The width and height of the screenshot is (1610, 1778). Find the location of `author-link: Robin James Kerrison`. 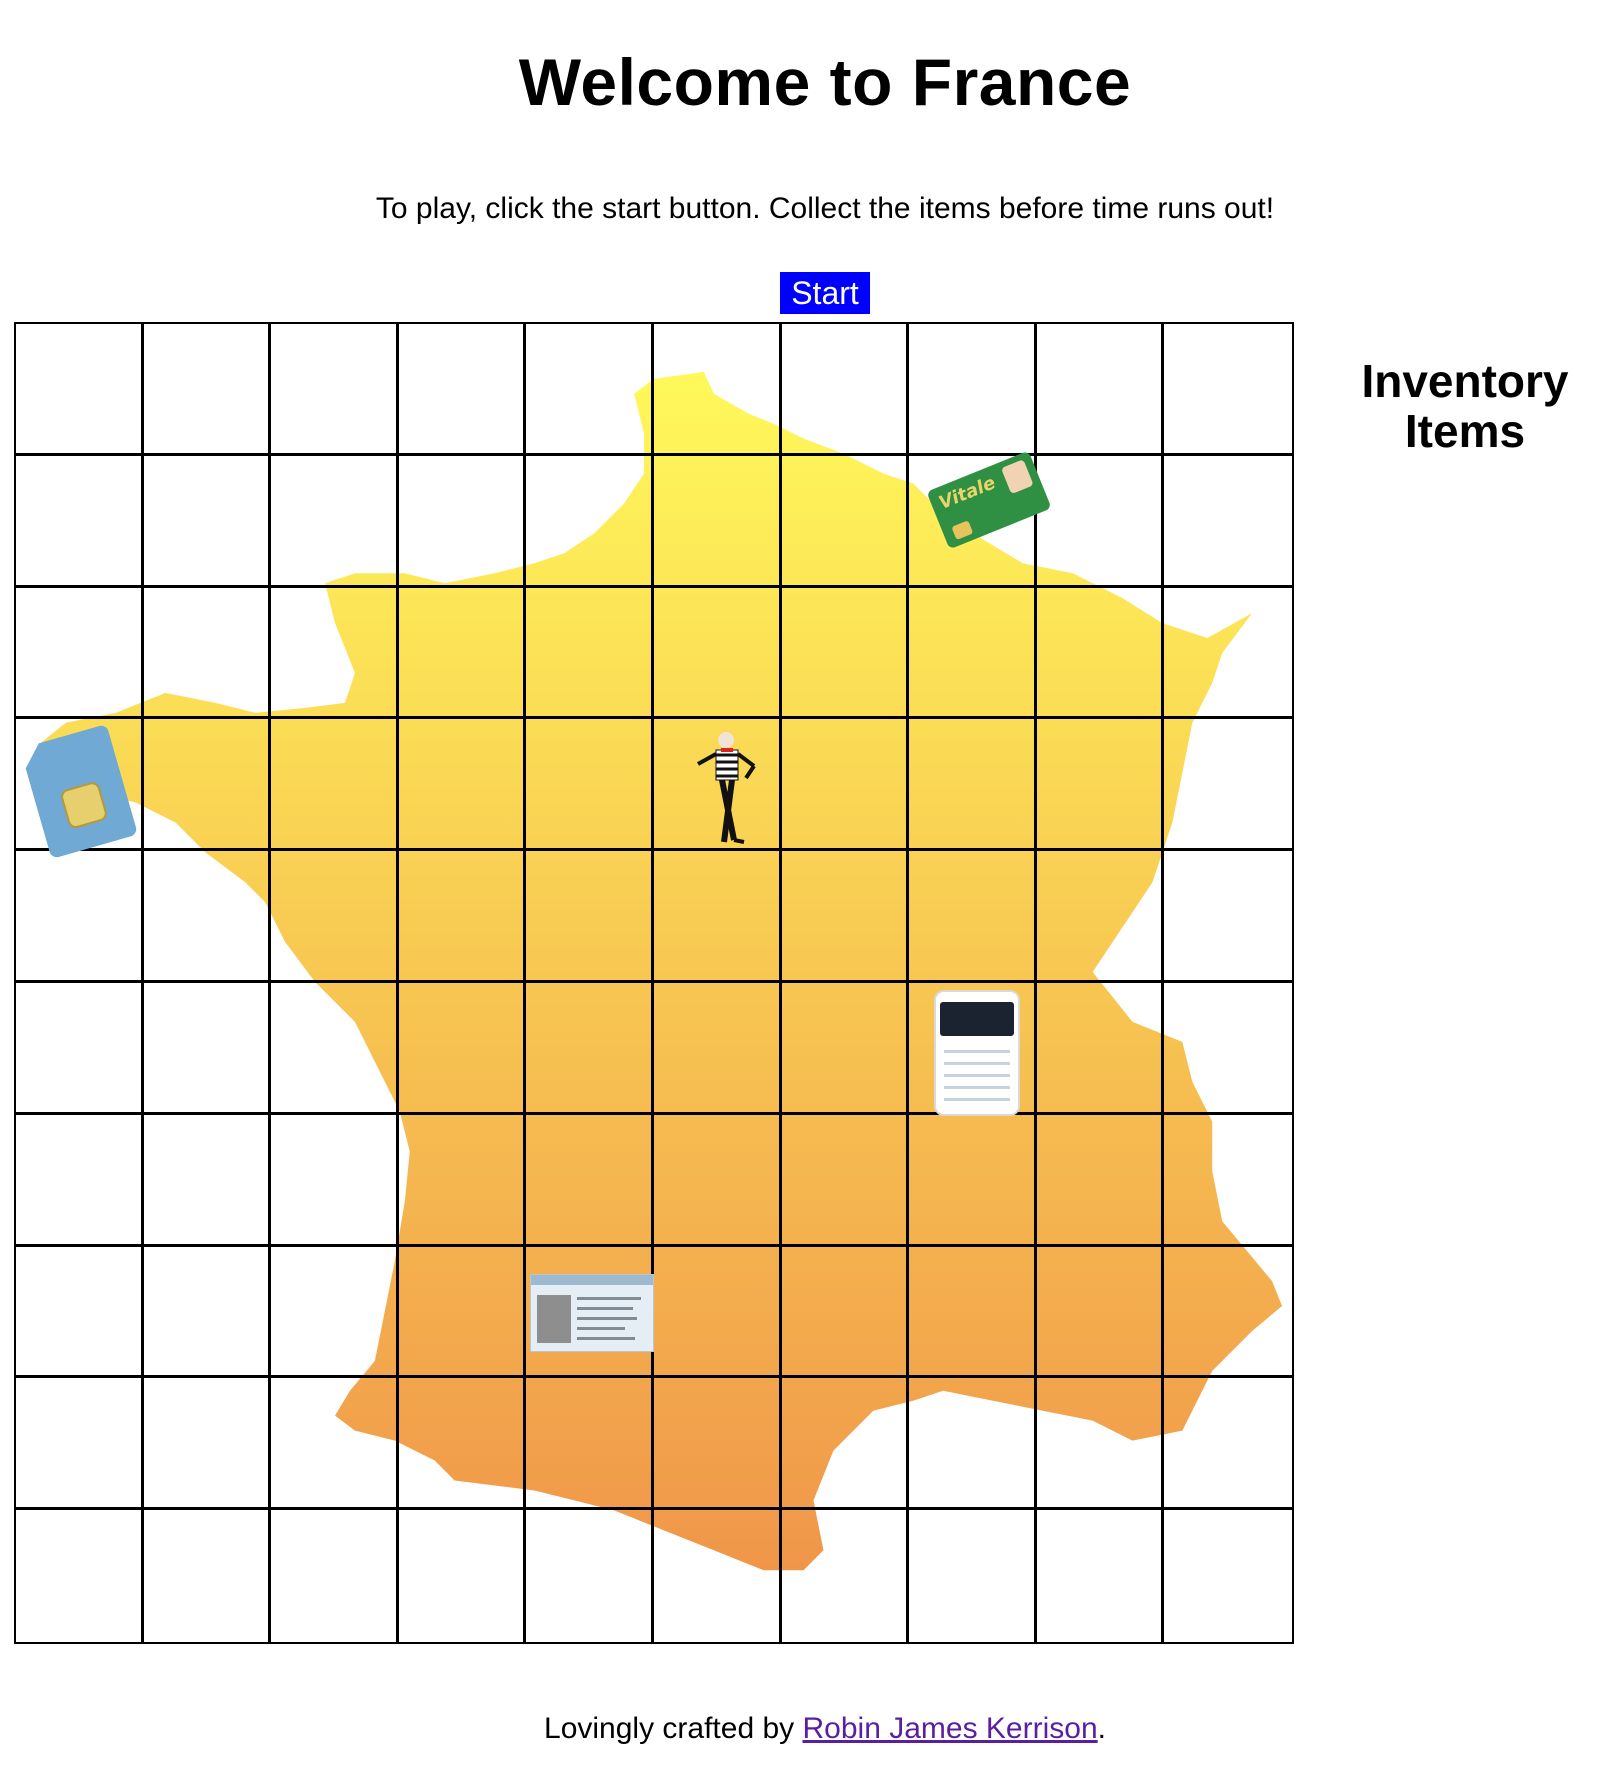

author-link: Robin James Kerrison is located at coordinates (950, 1728).